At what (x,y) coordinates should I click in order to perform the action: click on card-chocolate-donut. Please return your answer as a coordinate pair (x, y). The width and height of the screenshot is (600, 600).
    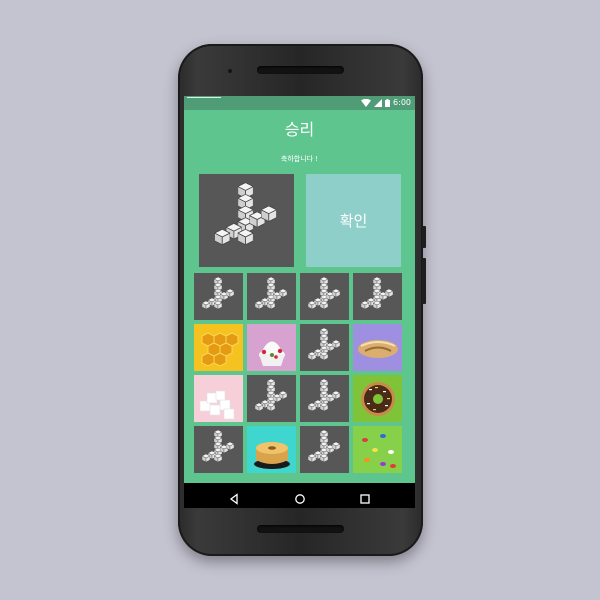
    Looking at the image, I should click on (377, 398).